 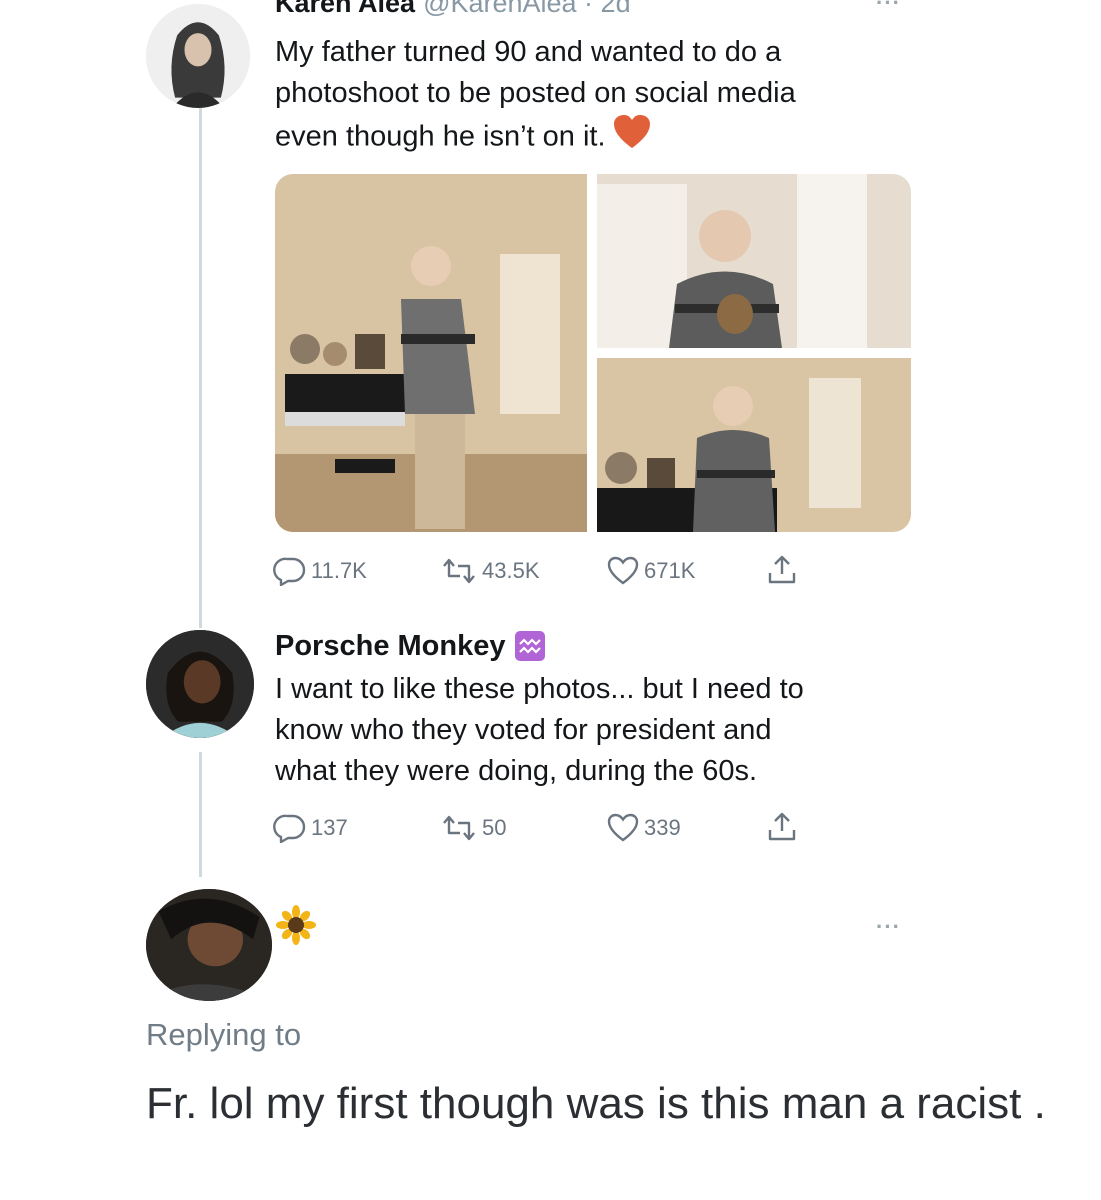 I want to click on reply-count: 11.7K, so click(x=339, y=570).